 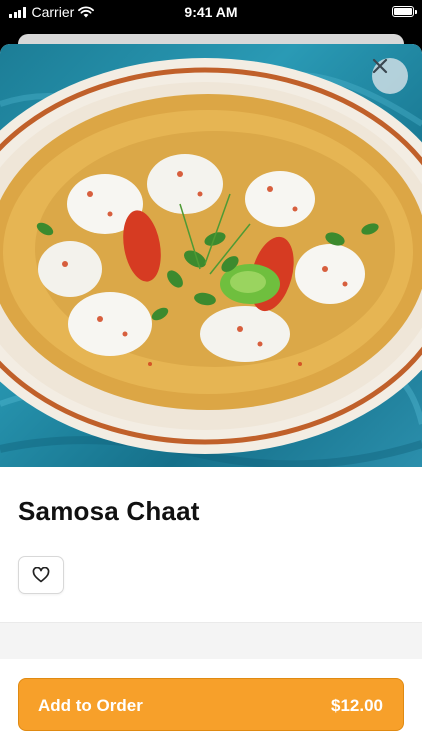 What do you see at coordinates (357, 705) in the screenshot?
I see `order-price: $12.00` at bounding box center [357, 705].